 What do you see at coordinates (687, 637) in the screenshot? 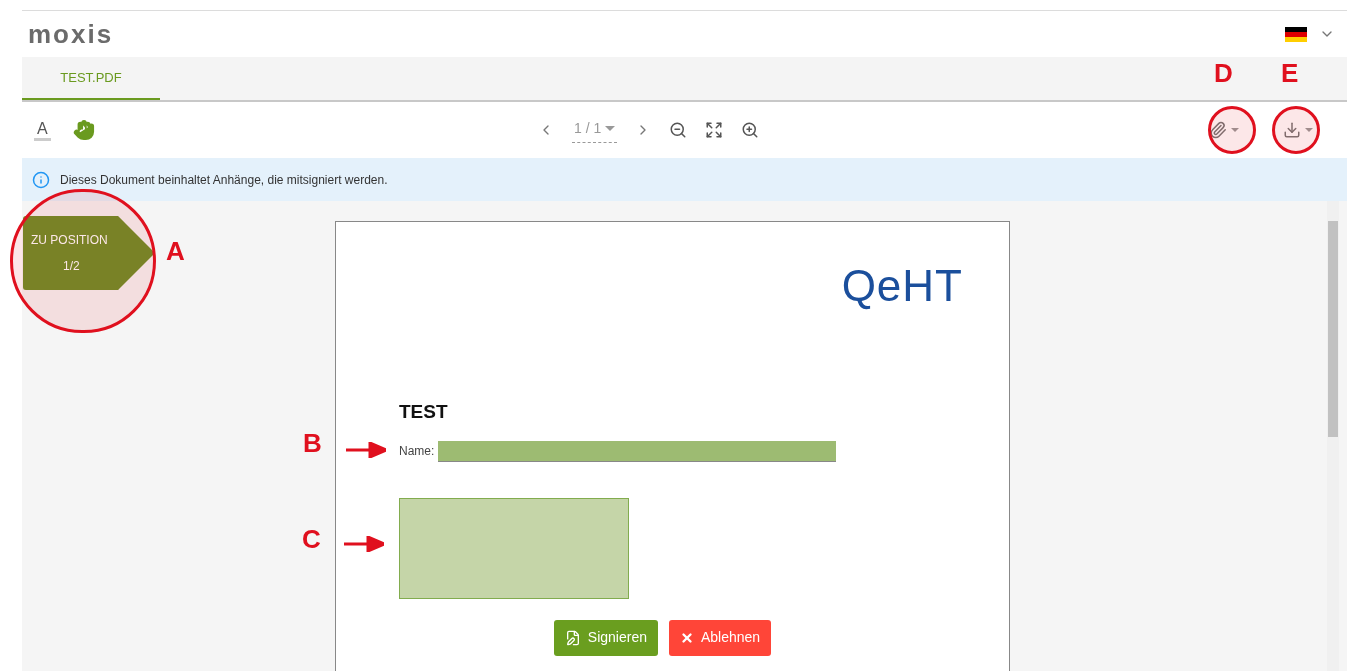
I see `close-icon` at bounding box center [687, 637].